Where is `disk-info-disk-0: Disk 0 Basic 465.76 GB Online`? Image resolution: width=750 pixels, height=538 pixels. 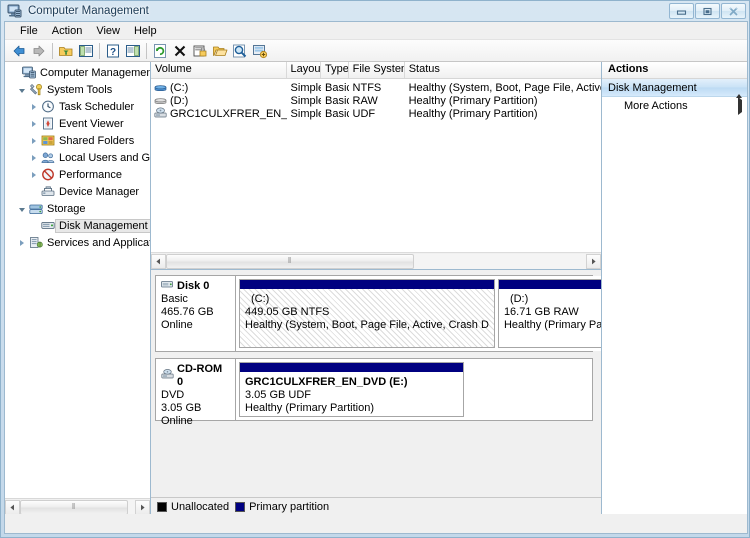 disk-info-disk-0: Disk 0 Basic 465.76 GB Online is located at coordinates (196, 313).